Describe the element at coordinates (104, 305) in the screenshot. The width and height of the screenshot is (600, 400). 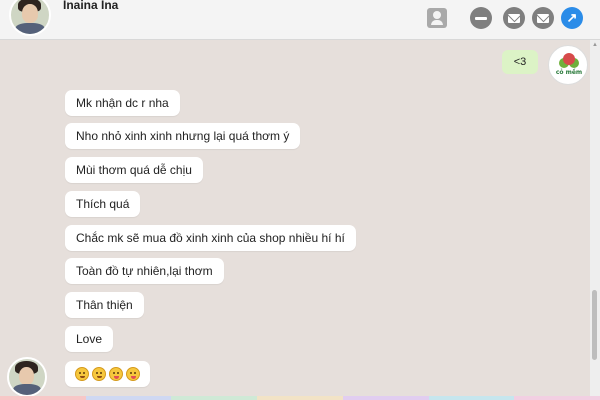
I see `incoming-message: Thân thiện` at that location.